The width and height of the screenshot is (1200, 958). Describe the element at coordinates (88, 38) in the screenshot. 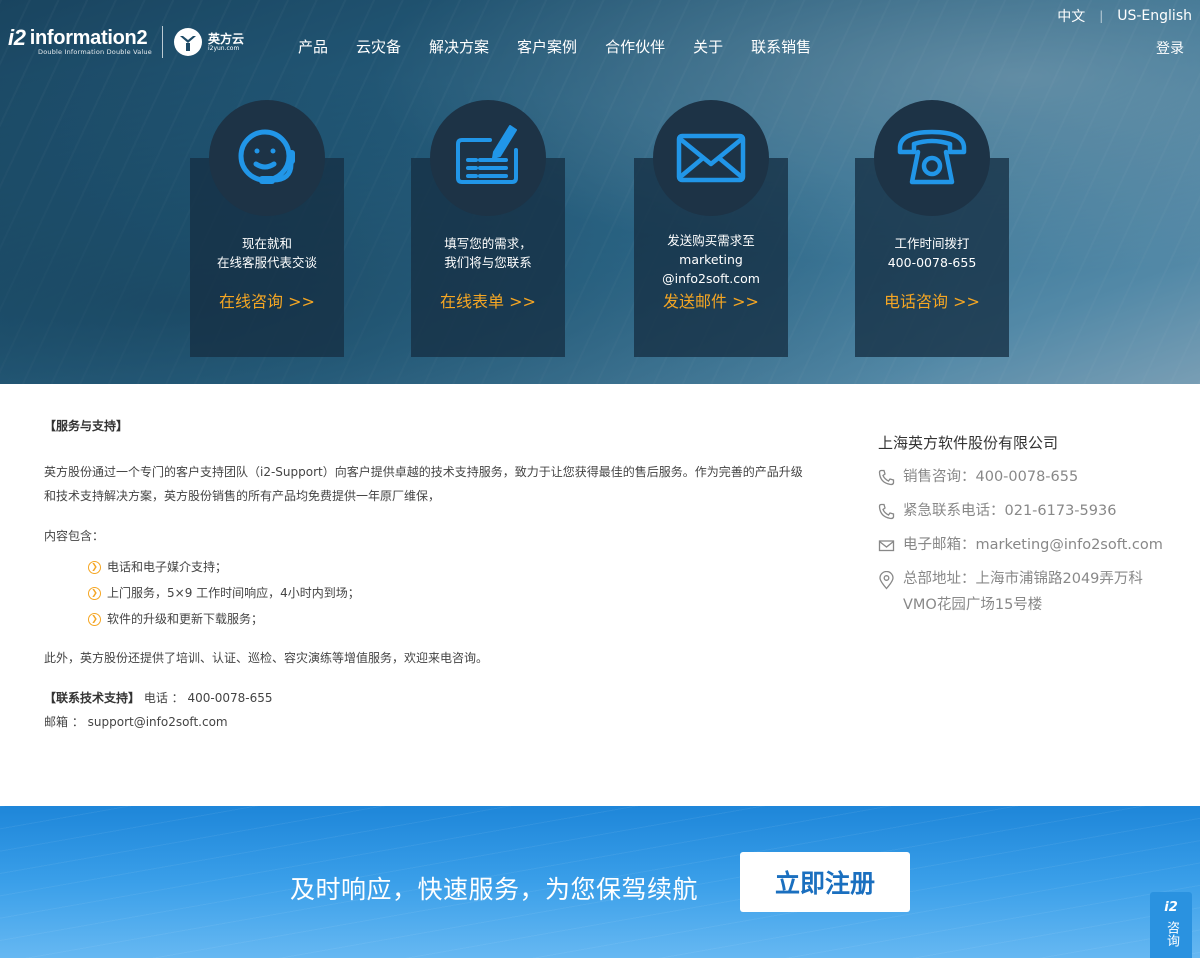

I see `logo-brand-text: information2` at that location.